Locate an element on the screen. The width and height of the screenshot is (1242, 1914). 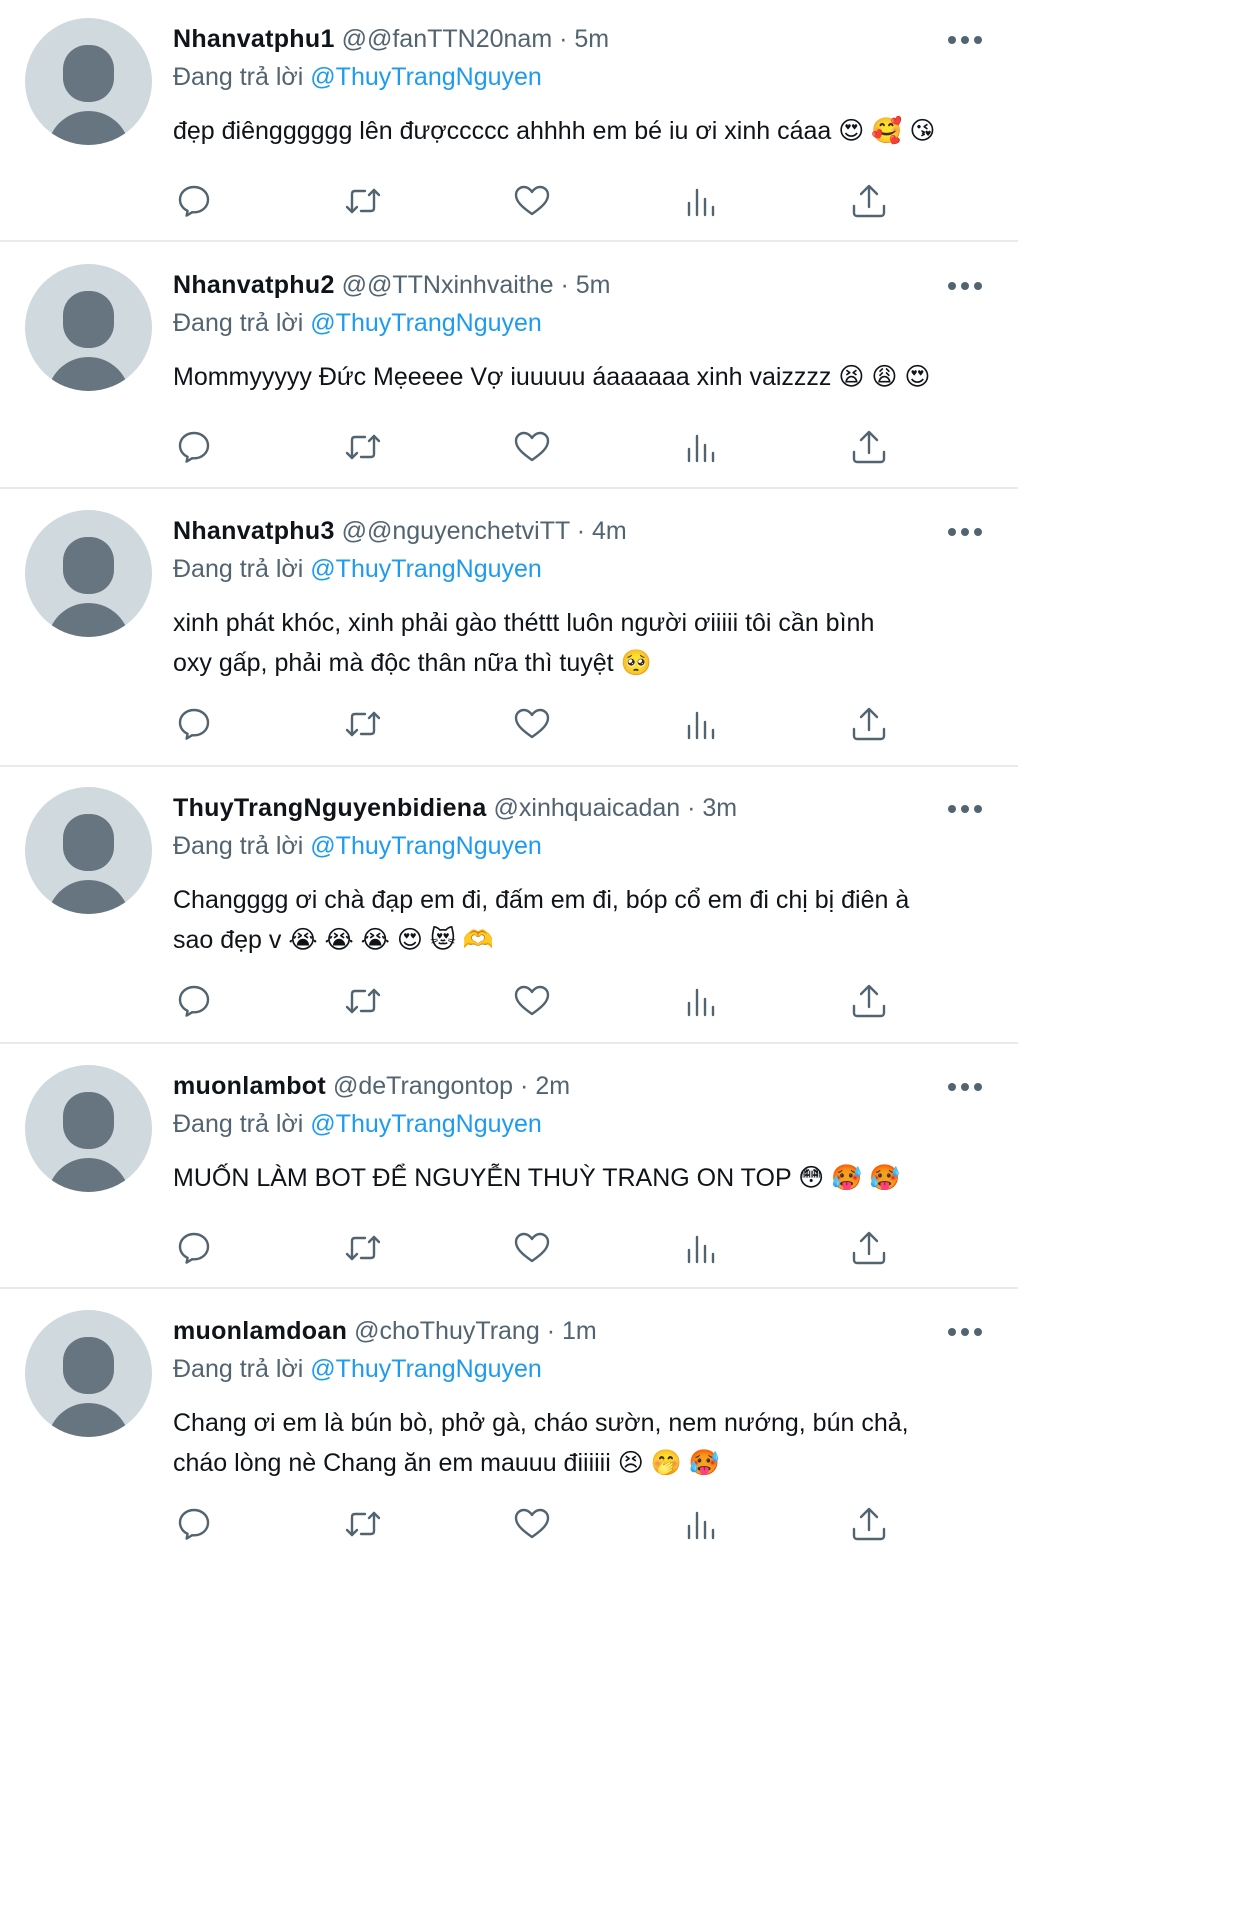
tweet-header: Nhanvatphu2 @@TTNxinhvaithe · 5m is located at coordinates (392, 285).